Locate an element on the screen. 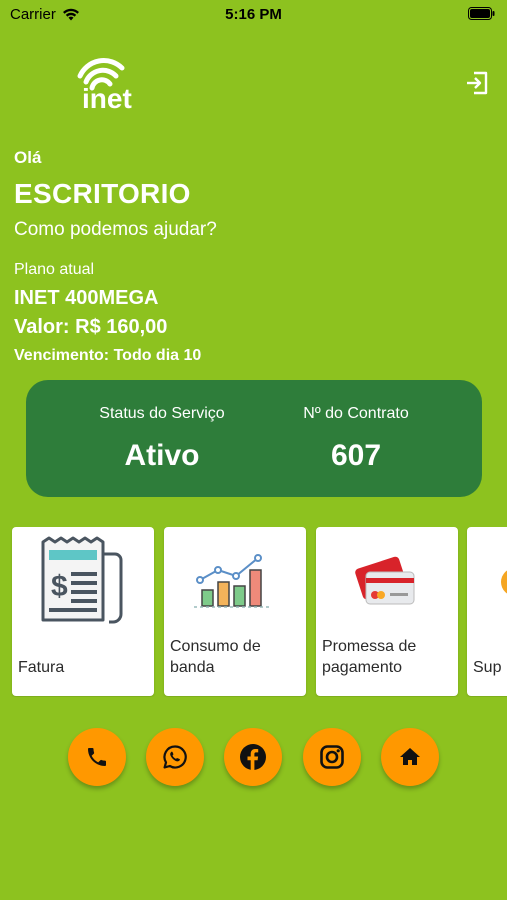 The width and height of the screenshot is (507, 900). instagram-button is located at coordinates (332, 757).